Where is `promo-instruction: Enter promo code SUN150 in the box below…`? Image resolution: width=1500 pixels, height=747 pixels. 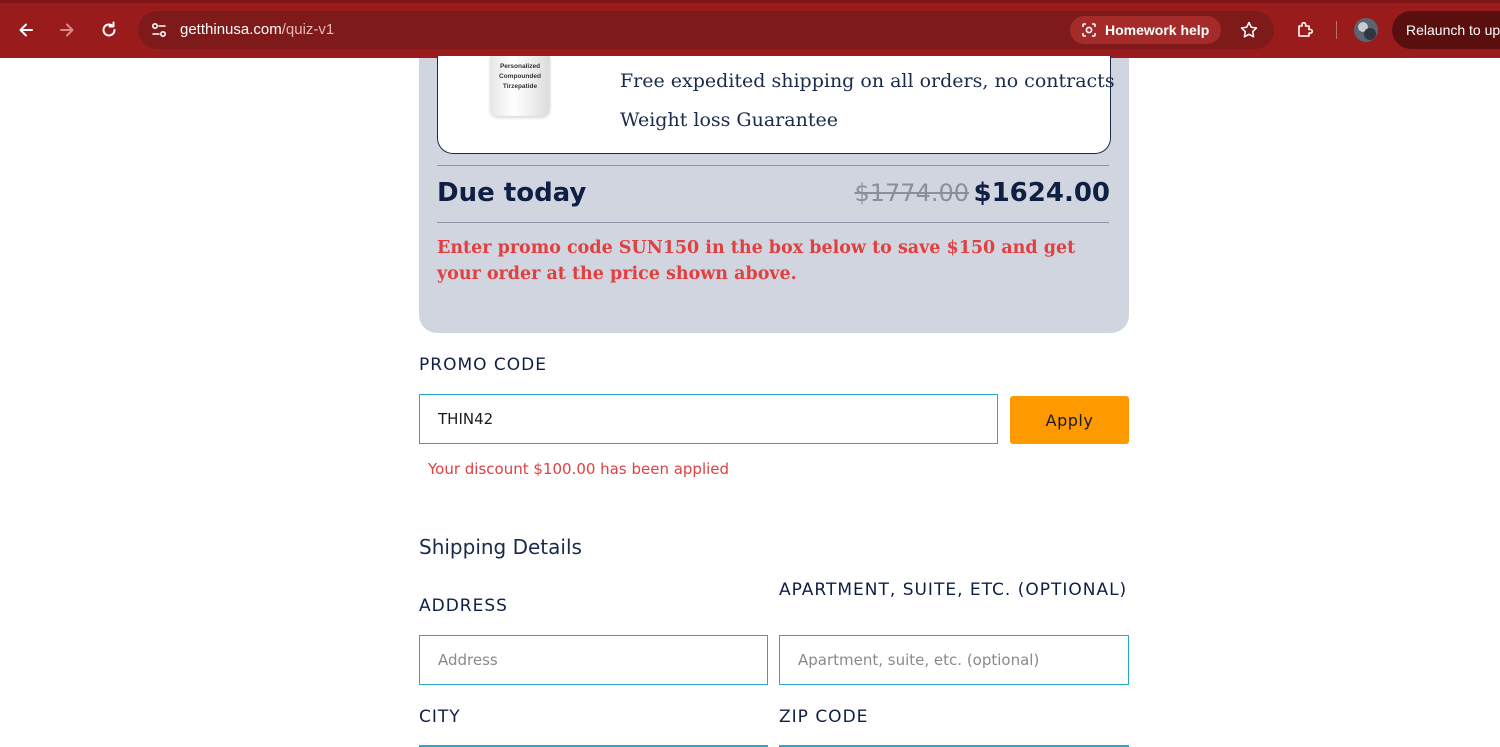 promo-instruction: Enter promo code SUN150 in the box below… is located at coordinates (756, 261).